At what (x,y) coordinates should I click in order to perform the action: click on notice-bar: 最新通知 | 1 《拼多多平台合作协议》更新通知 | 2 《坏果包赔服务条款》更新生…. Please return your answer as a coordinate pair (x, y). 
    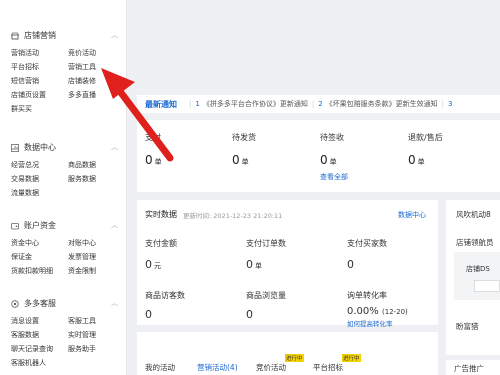
    Looking at the image, I should click on (318, 104).